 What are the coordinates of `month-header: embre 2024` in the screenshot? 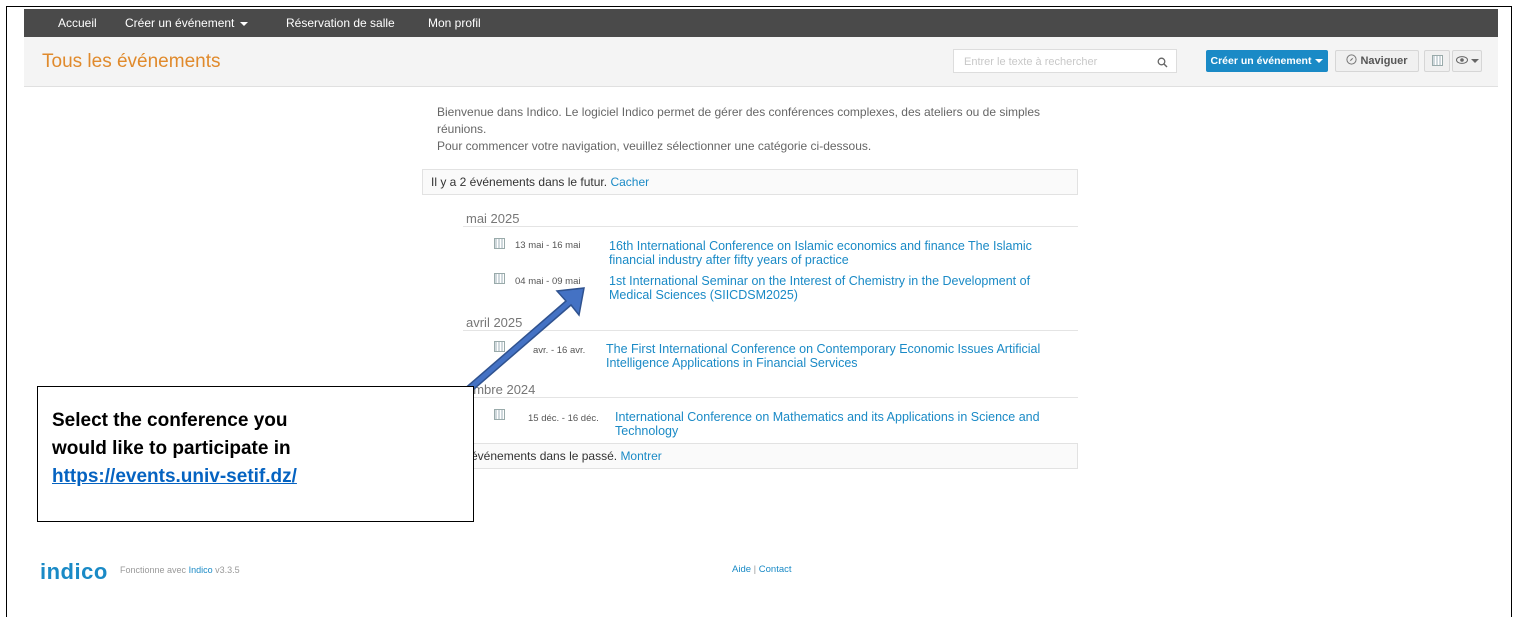 It's located at (501, 389).